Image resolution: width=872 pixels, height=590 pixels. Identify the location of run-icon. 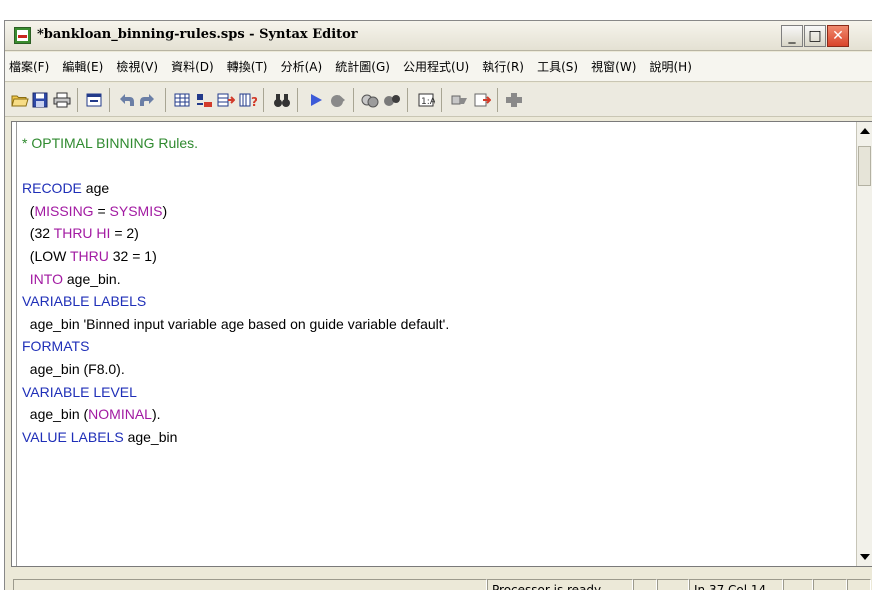
(316, 100).